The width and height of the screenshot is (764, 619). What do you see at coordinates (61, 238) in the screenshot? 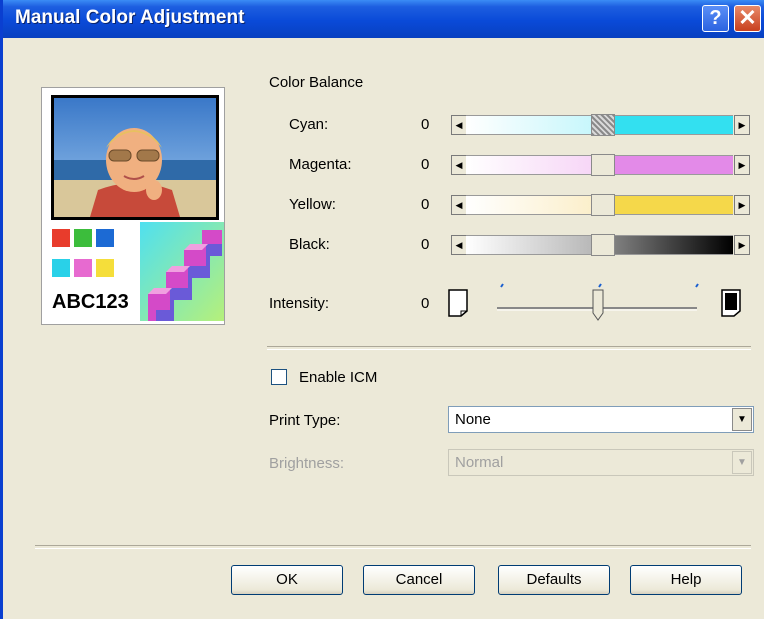
I see `red-swatch` at bounding box center [61, 238].